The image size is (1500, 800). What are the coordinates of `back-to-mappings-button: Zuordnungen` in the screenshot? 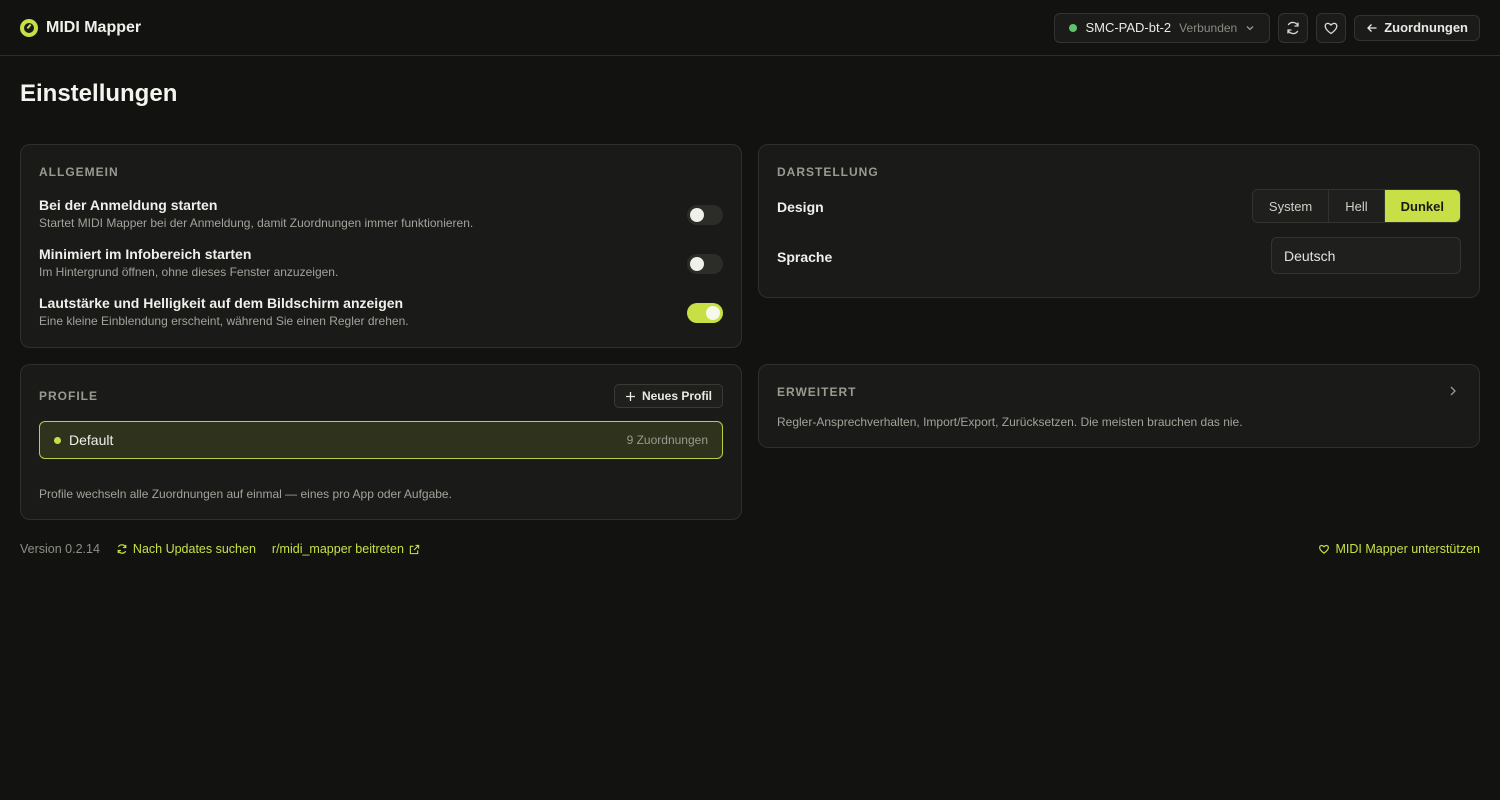 It's located at (1417, 27).